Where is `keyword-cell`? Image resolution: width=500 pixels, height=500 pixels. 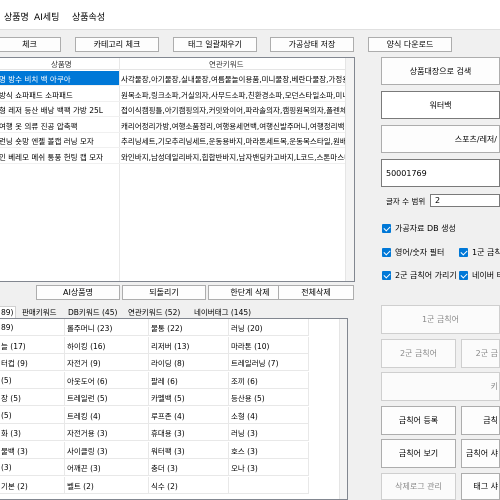
keyword-cell is located at coordinates (269, 485).